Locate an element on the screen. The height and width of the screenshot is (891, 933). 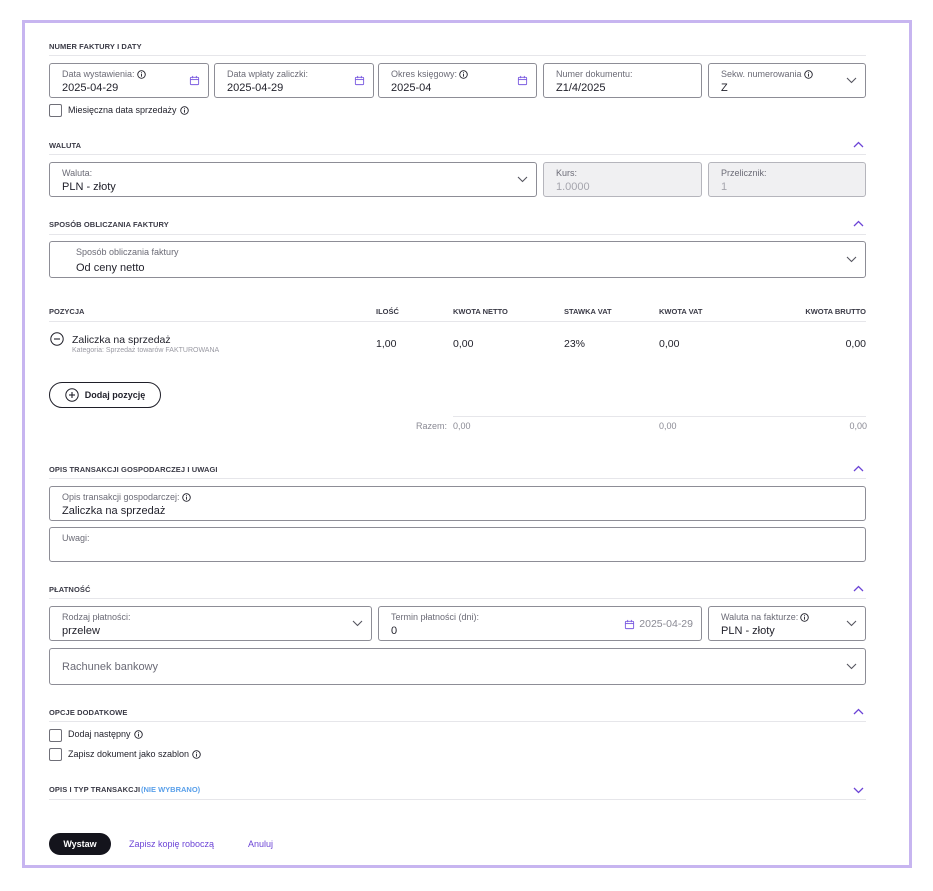
payment-type-value: przelew is located at coordinates (81, 631).